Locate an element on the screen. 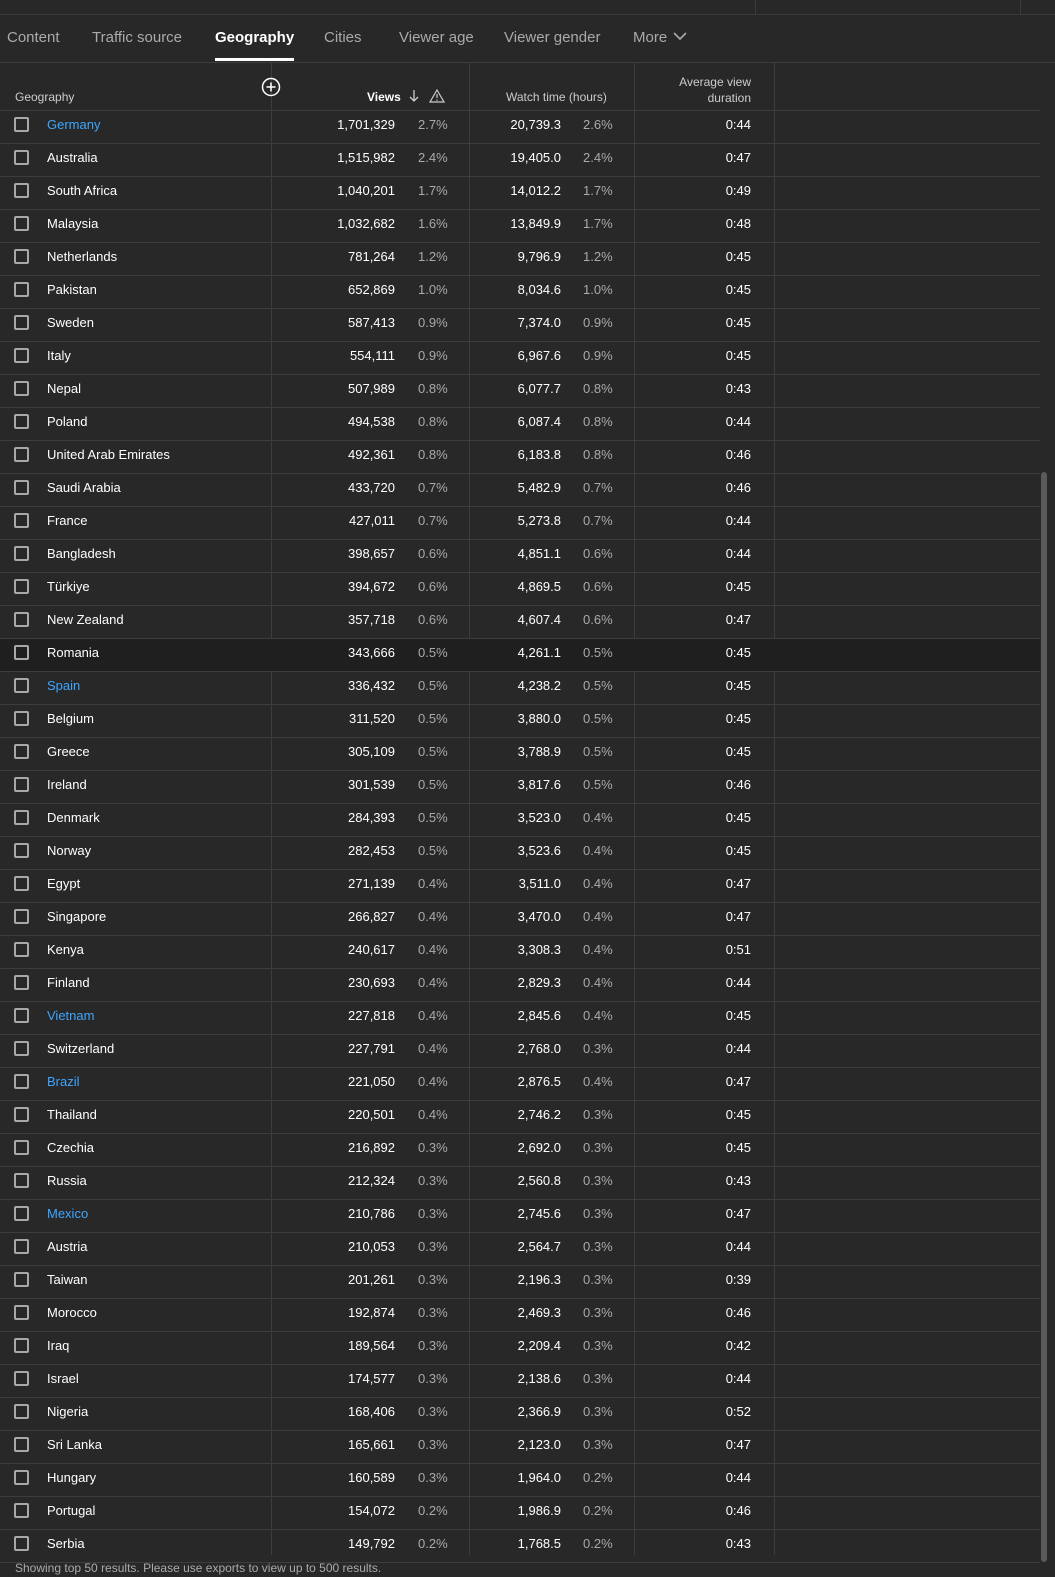 Image resolution: width=1055 pixels, height=1577 pixels. table-row: Serbia 149,792 0.2% 1,768.5 0.2% 0:43 is located at coordinates (520, 1546).